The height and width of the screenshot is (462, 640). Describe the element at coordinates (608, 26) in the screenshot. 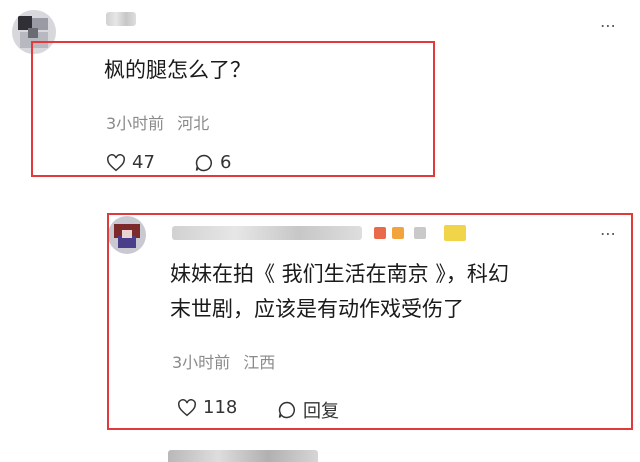

I see `more-options-icon: ⋯` at that location.